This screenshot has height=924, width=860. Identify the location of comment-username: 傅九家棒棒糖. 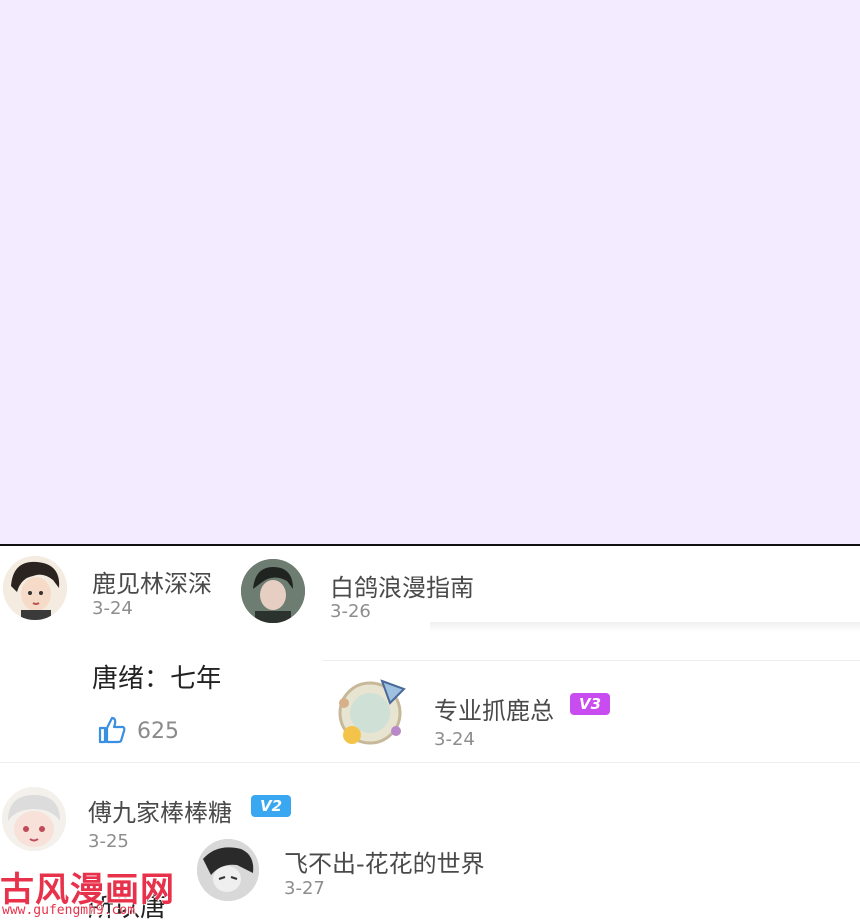
(160, 810).